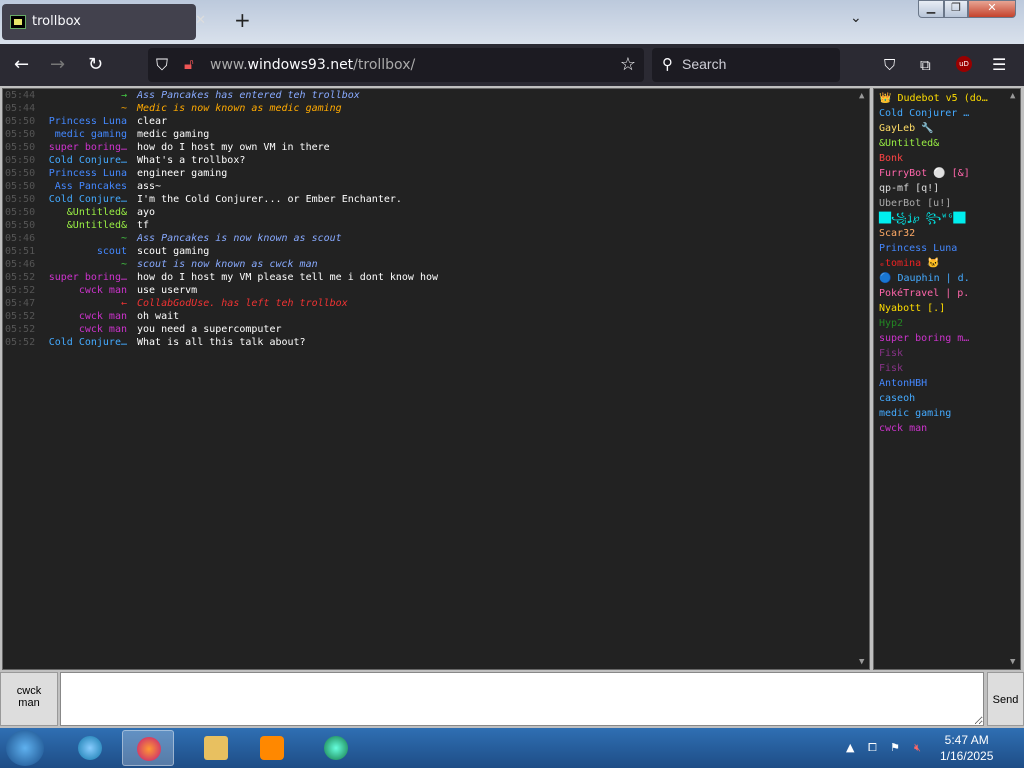 This screenshot has height=768, width=1024. I want to click on tab-title: trollbox, so click(56, 21).